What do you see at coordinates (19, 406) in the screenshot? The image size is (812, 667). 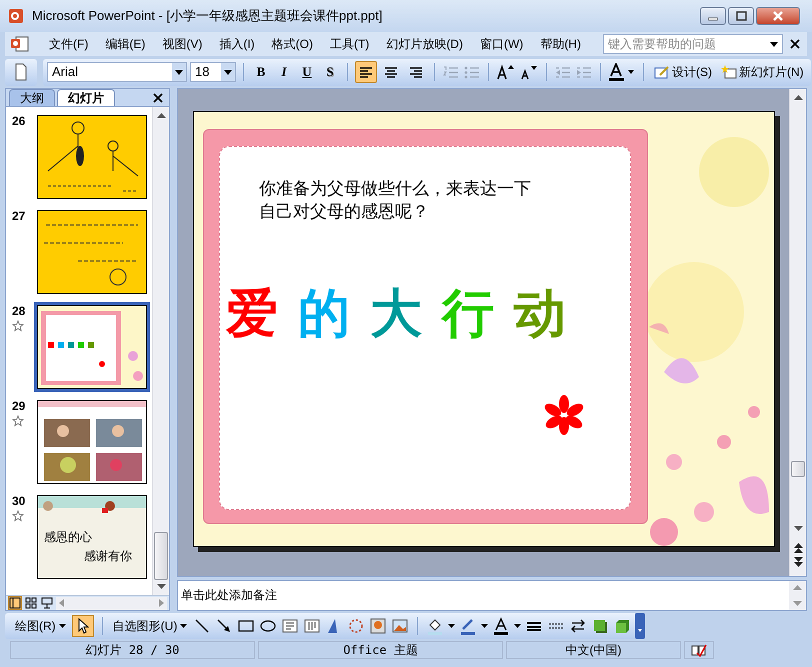 I see `slide-number: 29` at bounding box center [19, 406].